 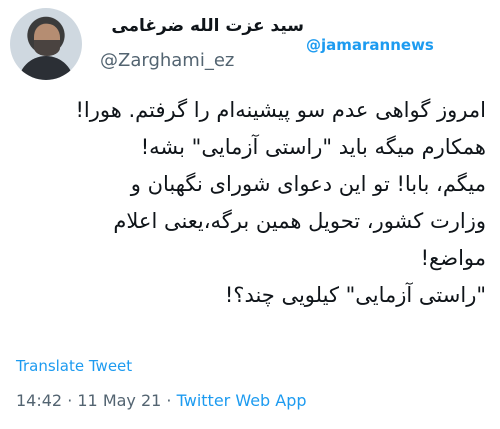 I want to click on watermark-text: @jamarannews, so click(x=370, y=45).